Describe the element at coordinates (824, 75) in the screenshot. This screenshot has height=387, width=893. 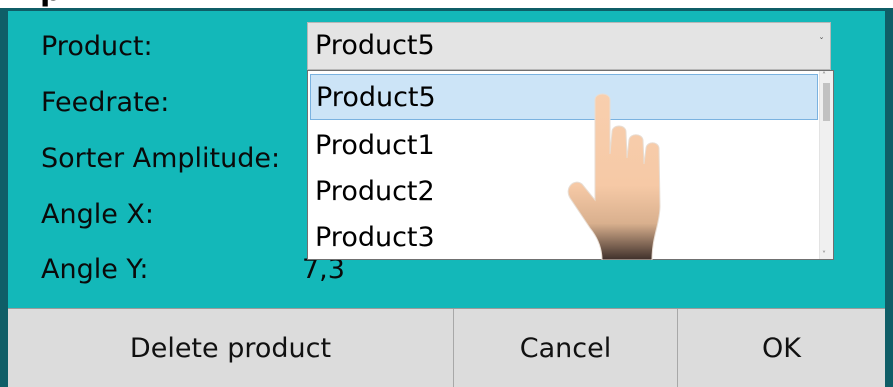
I see `scroll-up-arrow-icon: ˄` at that location.